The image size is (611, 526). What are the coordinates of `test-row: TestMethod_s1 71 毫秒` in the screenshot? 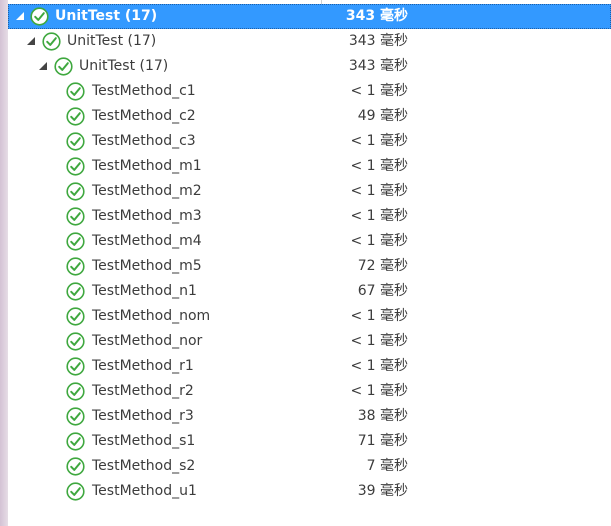 It's located at (309, 441).